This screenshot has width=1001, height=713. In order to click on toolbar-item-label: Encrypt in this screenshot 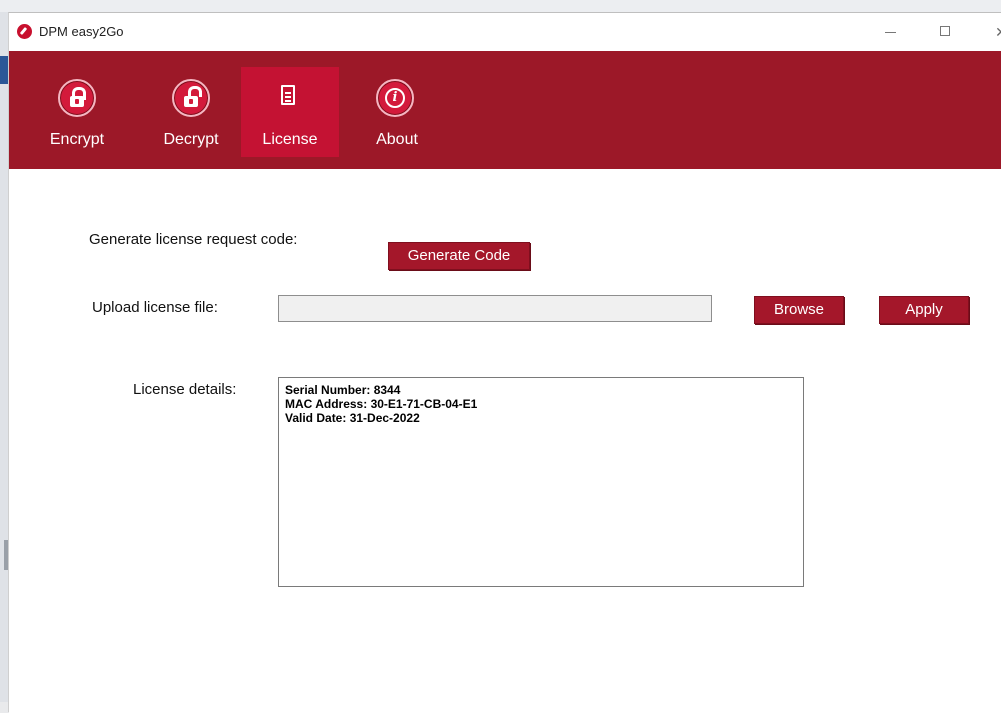, I will do `click(77, 139)`.